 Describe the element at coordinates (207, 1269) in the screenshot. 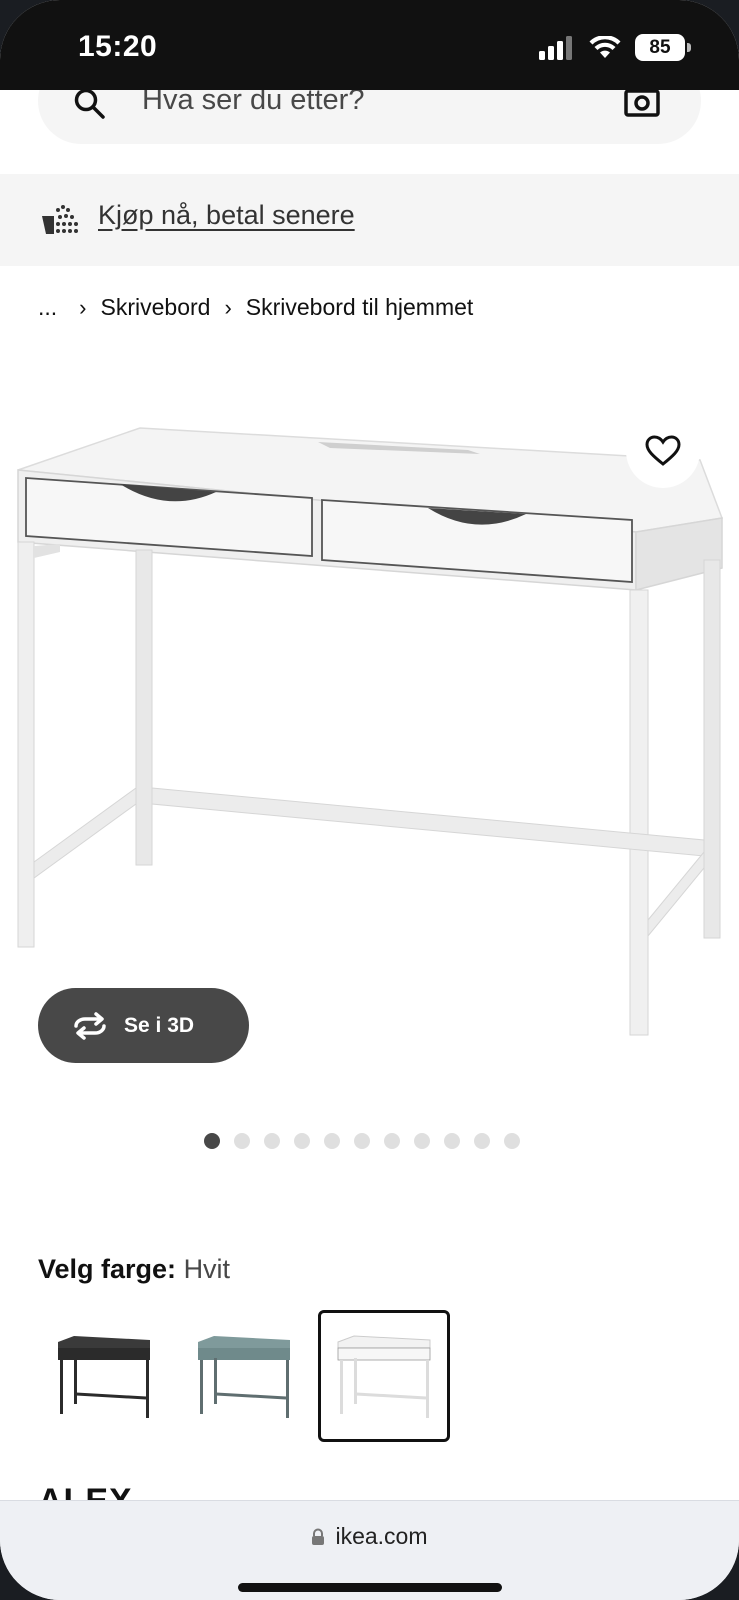

I see `selected-color-value: Hvit` at that location.